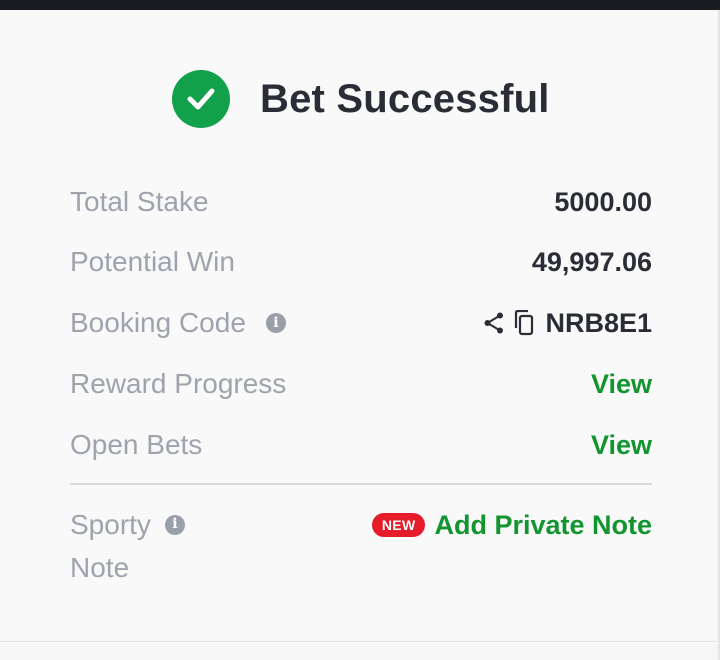  I want to click on sporty-note-label: Sporty i Note, so click(150, 546).